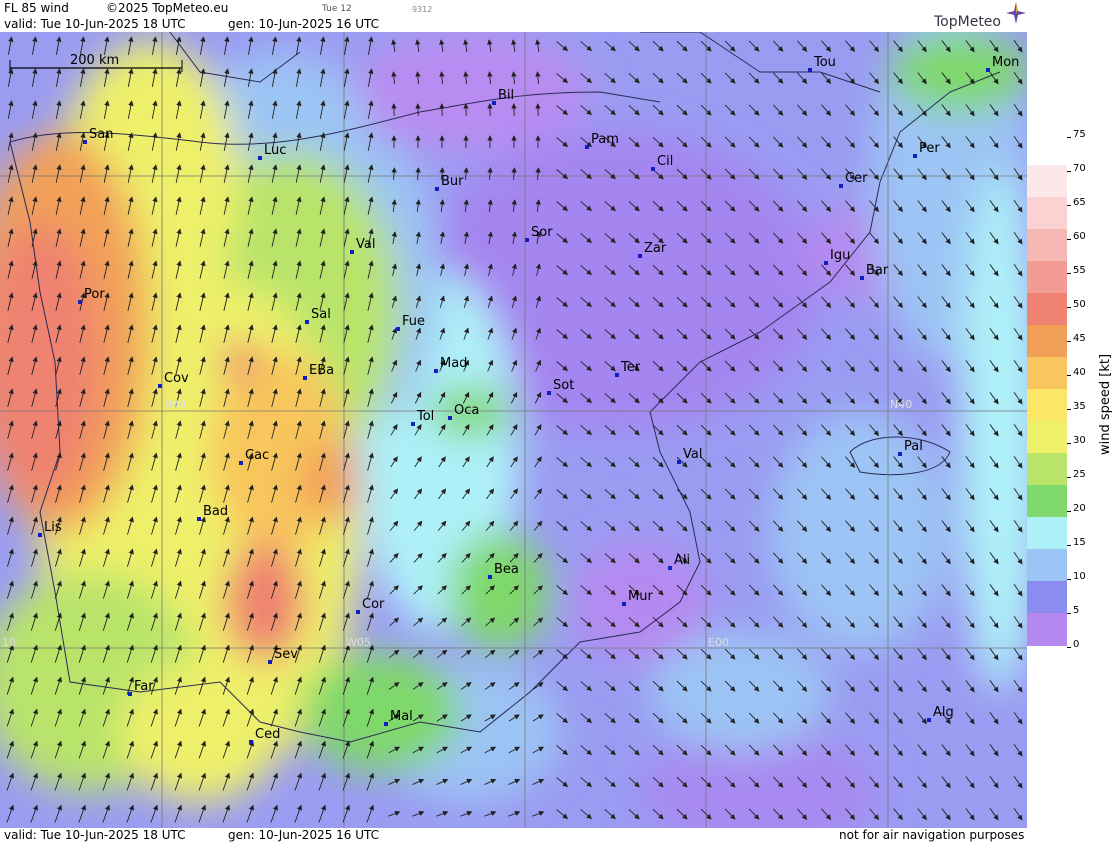 The width and height of the screenshot is (1117, 843). Describe the element at coordinates (929, 148) in the screenshot. I see `city-label: Per` at that location.